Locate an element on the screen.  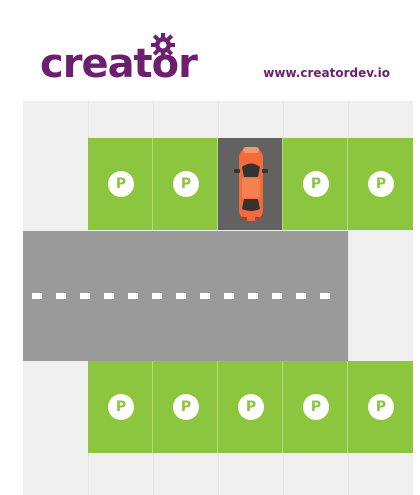
parking-spot-occupied is located at coordinates (250, 184).